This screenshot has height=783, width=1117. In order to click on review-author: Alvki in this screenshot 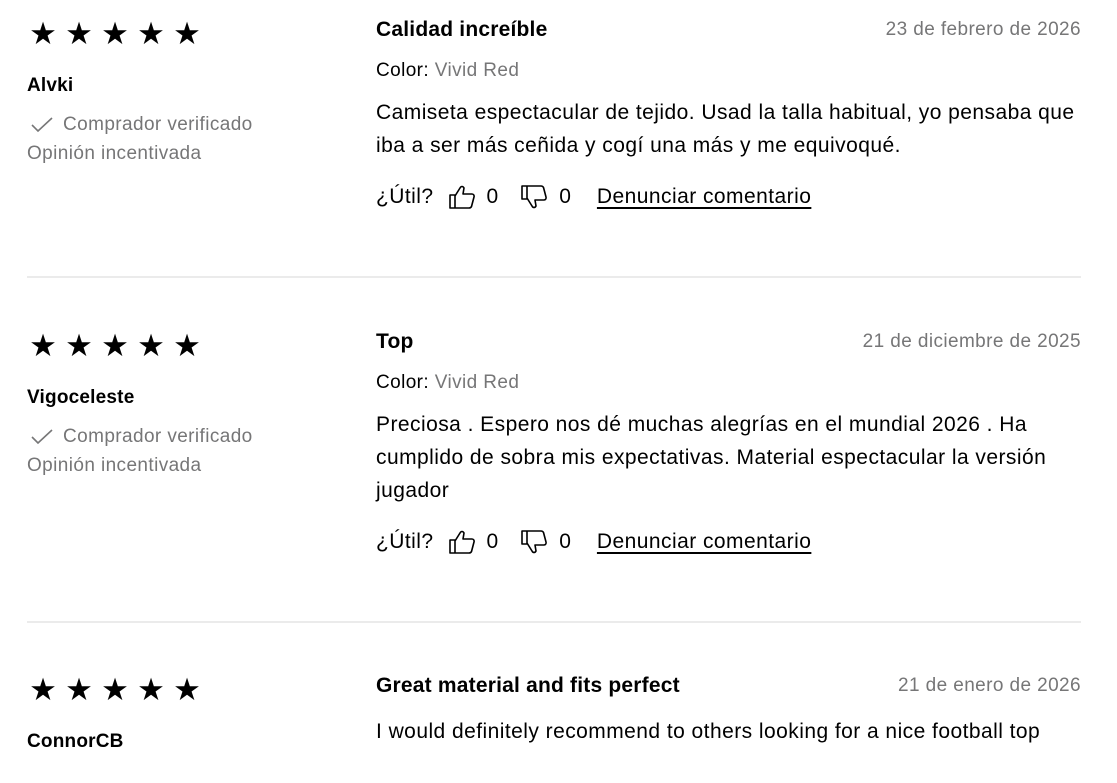, I will do `click(50, 85)`.